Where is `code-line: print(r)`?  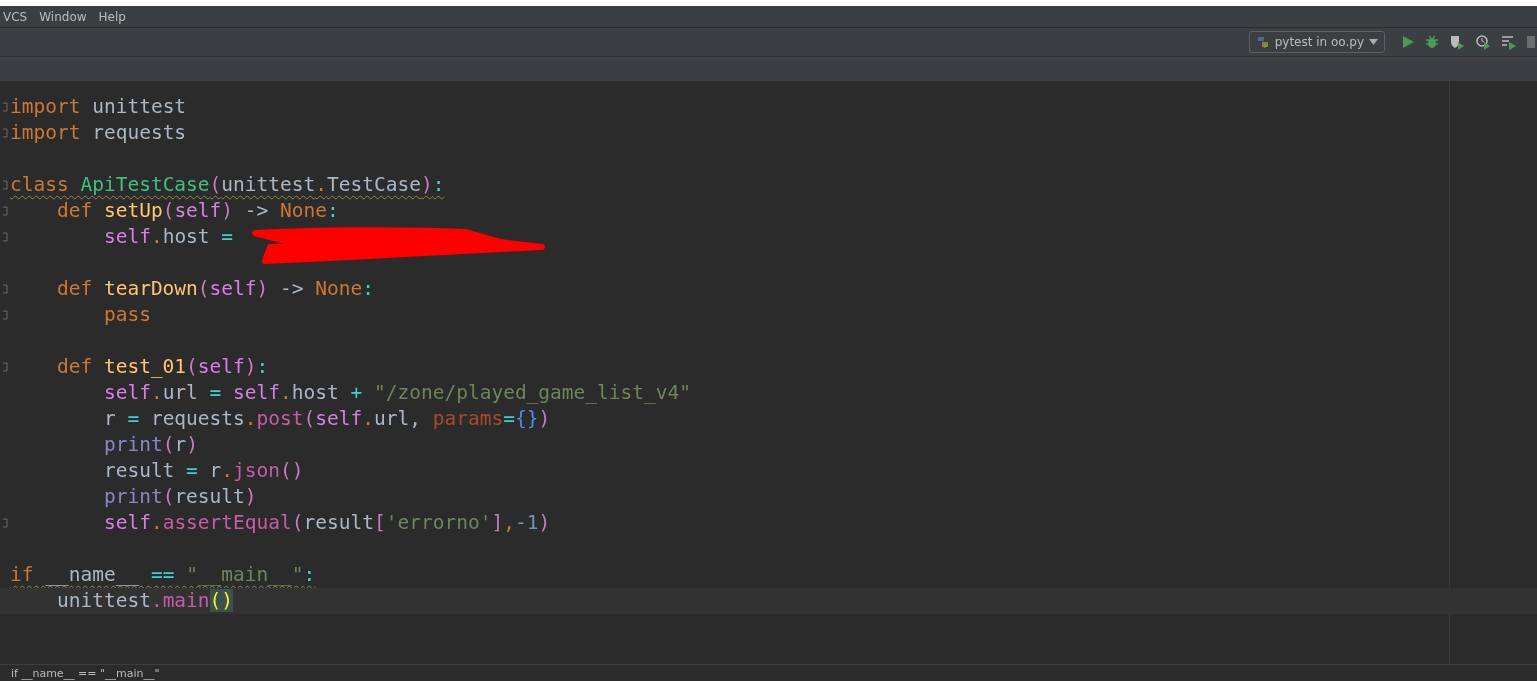 code-line: print(r) is located at coordinates (150, 445).